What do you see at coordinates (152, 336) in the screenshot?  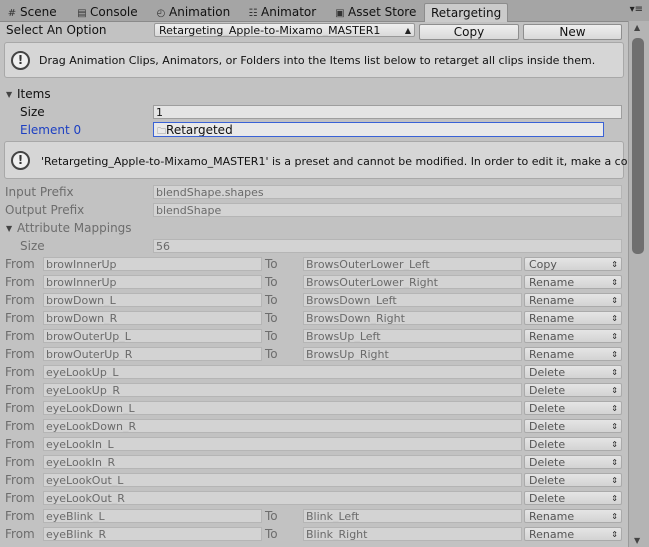 I see `from-field: browOuterUp_L` at bounding box center [152, 336].